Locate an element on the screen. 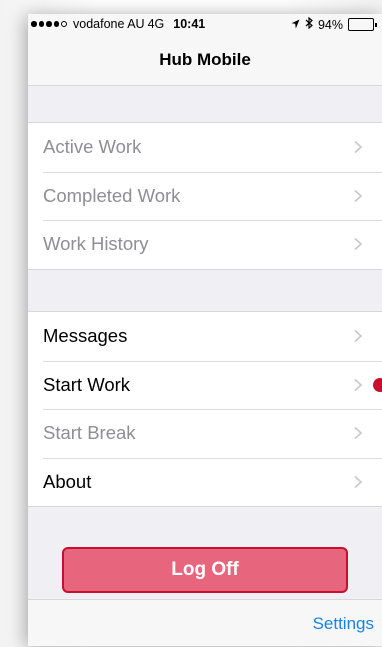 This screenshot has width=382, height=647. network-label: 4G is located at coordinates (156, 24).